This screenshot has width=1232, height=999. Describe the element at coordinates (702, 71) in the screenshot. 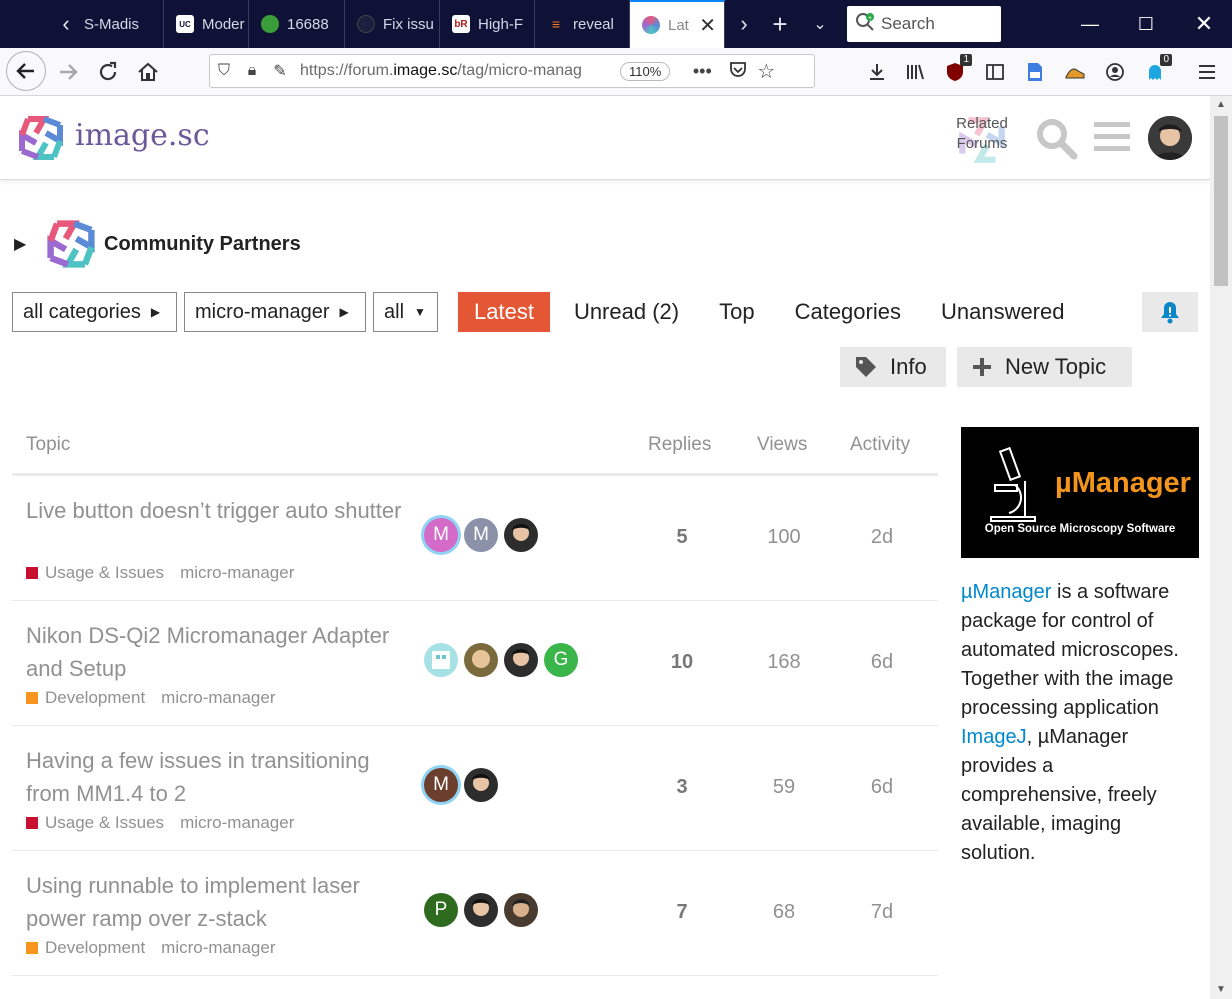

I see `page-actions-ellipsis-icon: •••` at that location.